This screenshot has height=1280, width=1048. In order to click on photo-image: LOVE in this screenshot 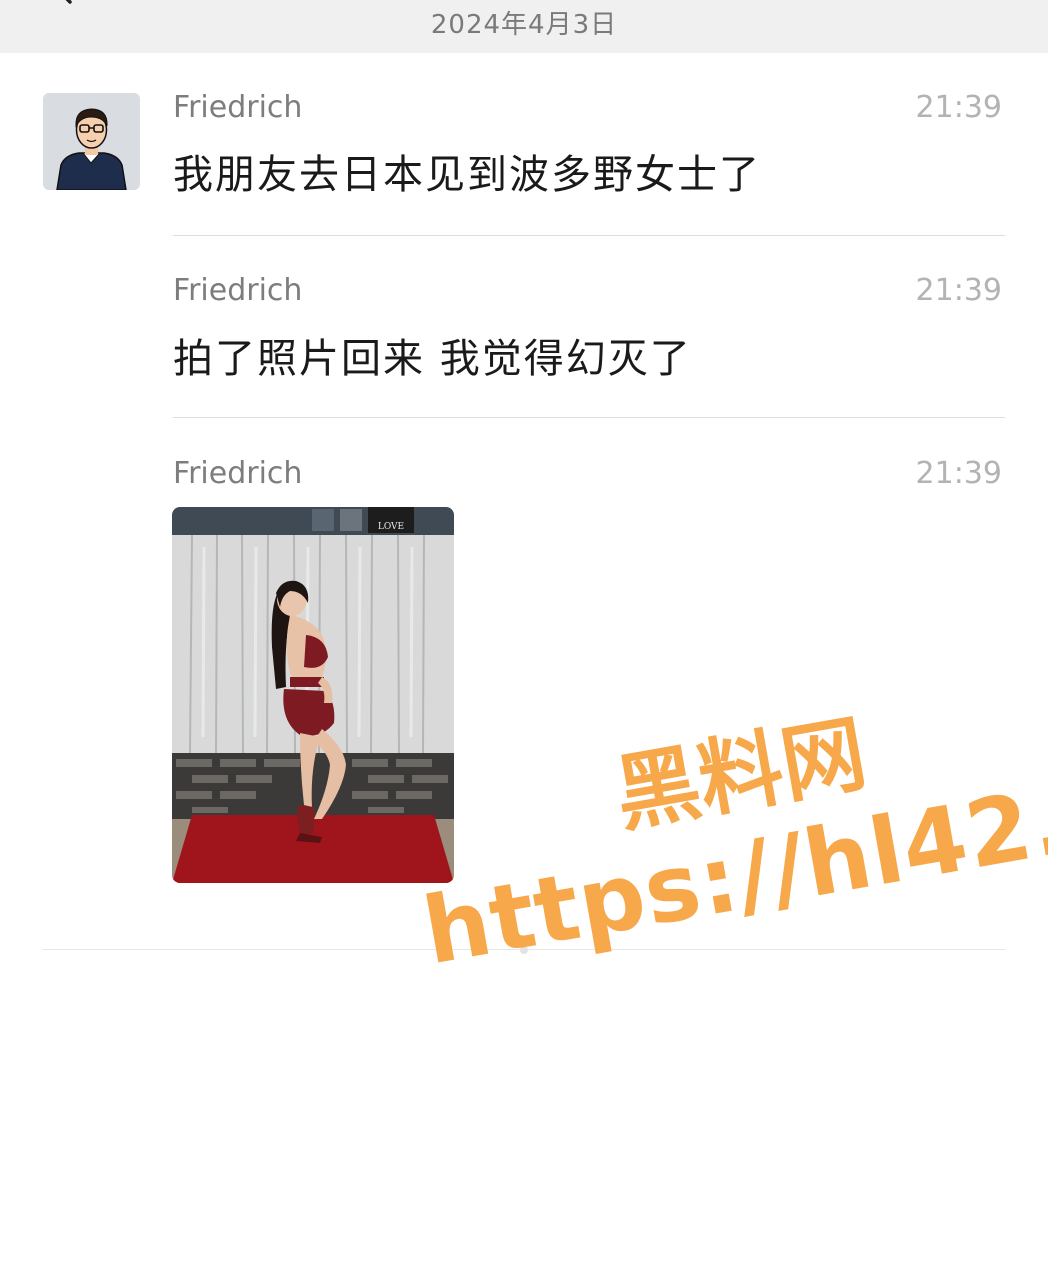, I will do `click(313, 695)`.